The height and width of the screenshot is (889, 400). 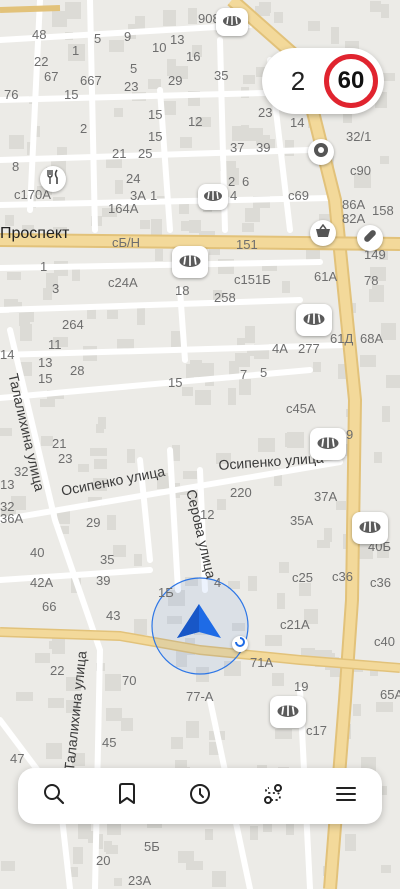 I want to click on house-number-label: 61A, so click(x=326, y=276).